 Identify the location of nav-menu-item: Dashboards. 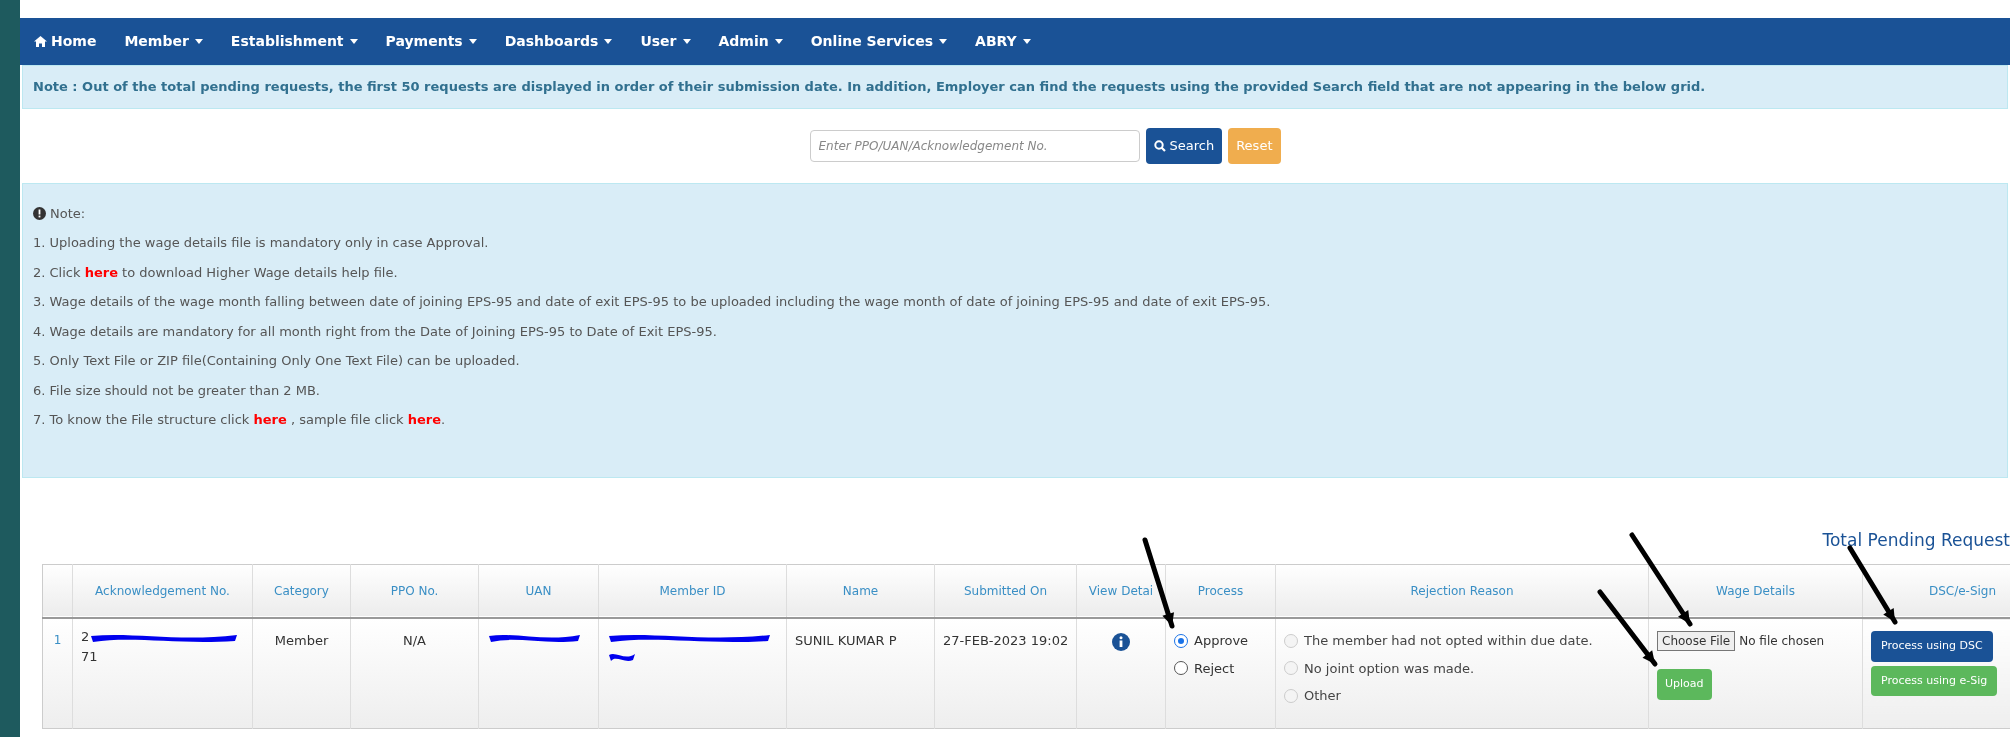
(558, 41).